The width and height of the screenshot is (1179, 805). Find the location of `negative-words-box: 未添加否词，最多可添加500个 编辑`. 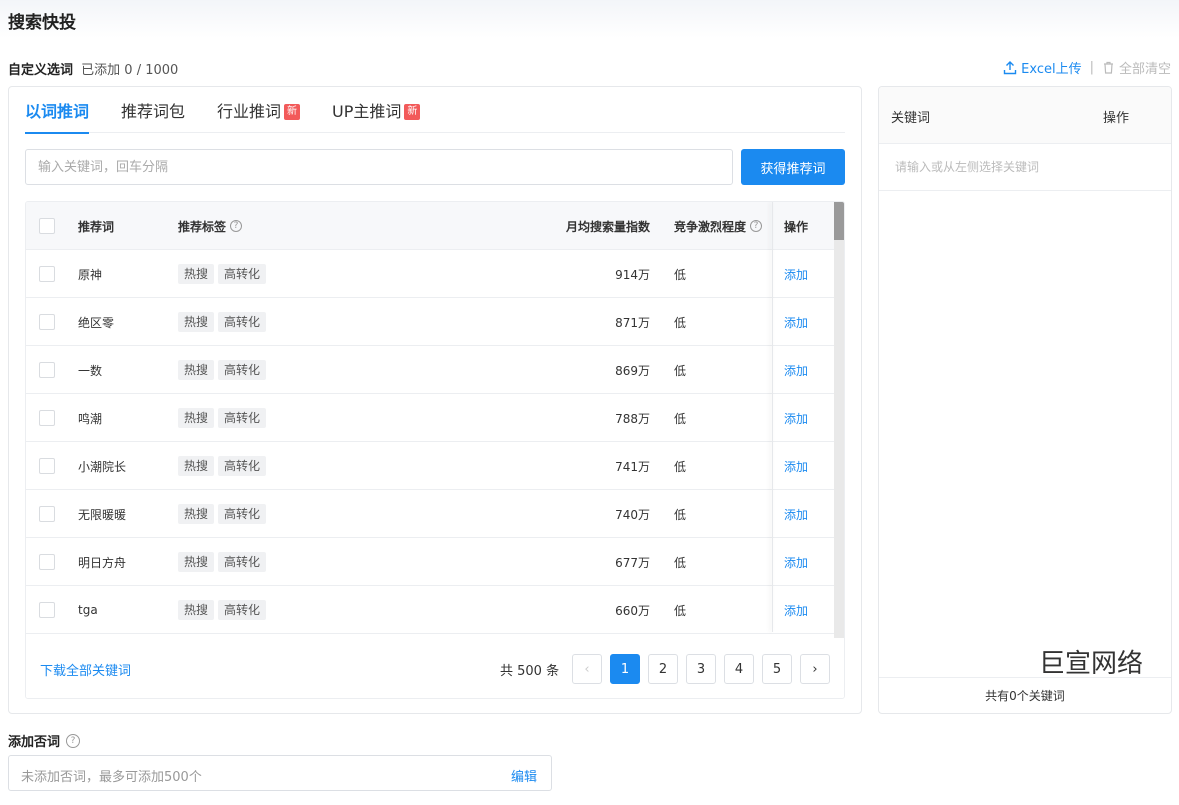

negative-words-box: 未添加否词，最多可添加500个 编辑 is located at coordinates (280, 773).